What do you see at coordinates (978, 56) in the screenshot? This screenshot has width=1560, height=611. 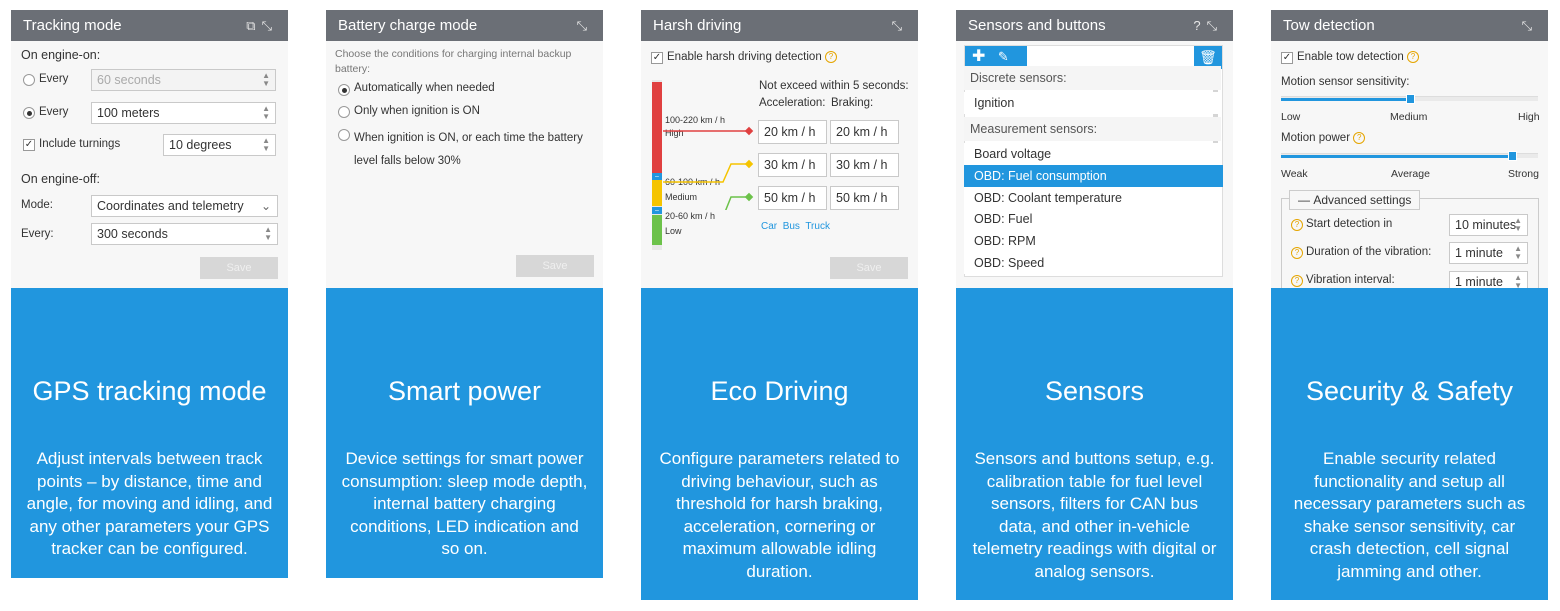 I see `add-icon: ✚` at bounding box center [978, 56].